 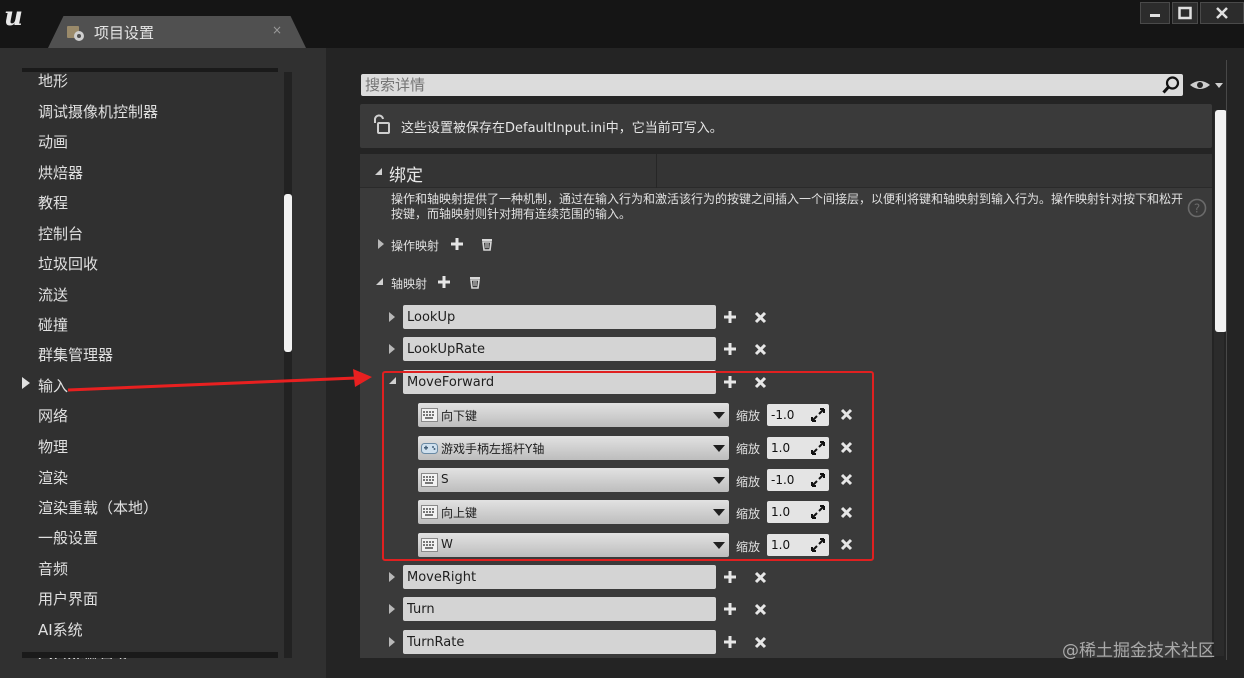 I want to click on maximize-button, so click(x=1185, y=13).